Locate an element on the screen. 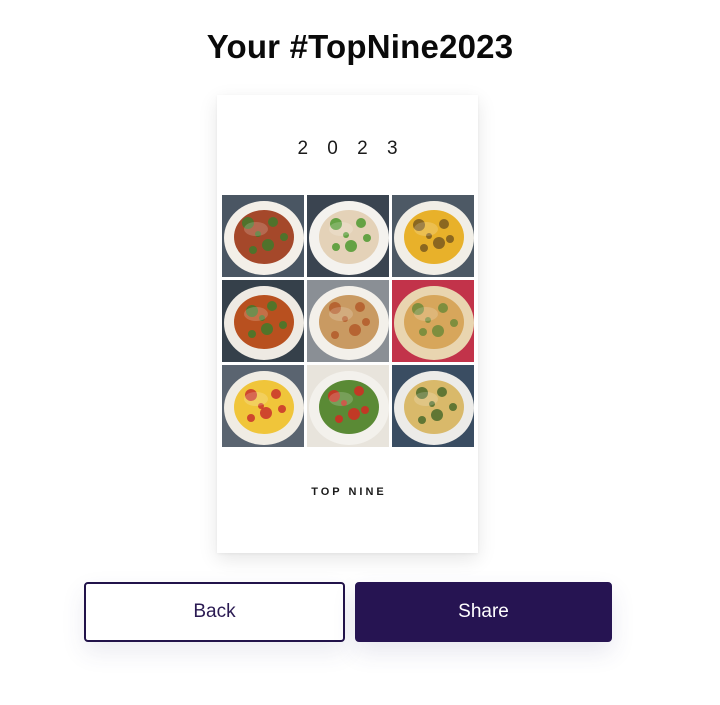 Image resolution: width=720 pixels, height=705 pixels. photo-1-image is located at coordinates (263, 236).